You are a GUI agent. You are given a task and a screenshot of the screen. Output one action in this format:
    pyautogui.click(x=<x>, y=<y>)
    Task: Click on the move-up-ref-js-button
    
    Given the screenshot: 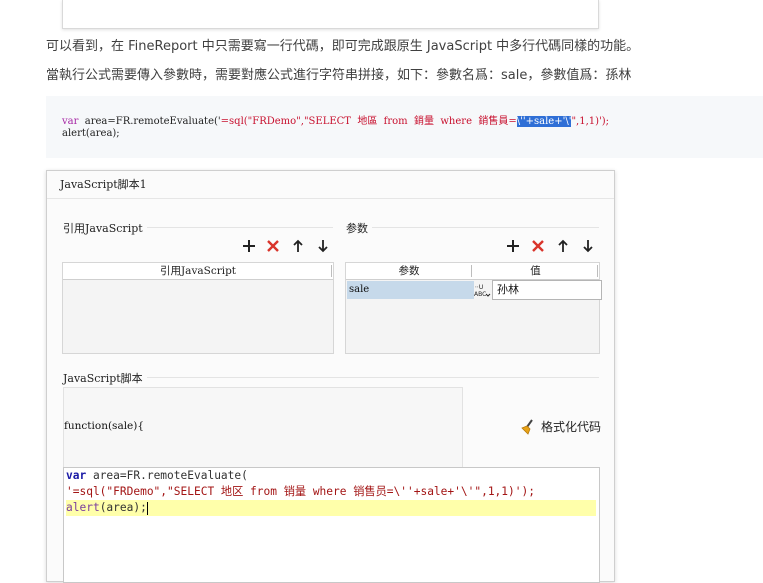 What is the action you would take?
    pyautogui.click(x=298, y=246)
    